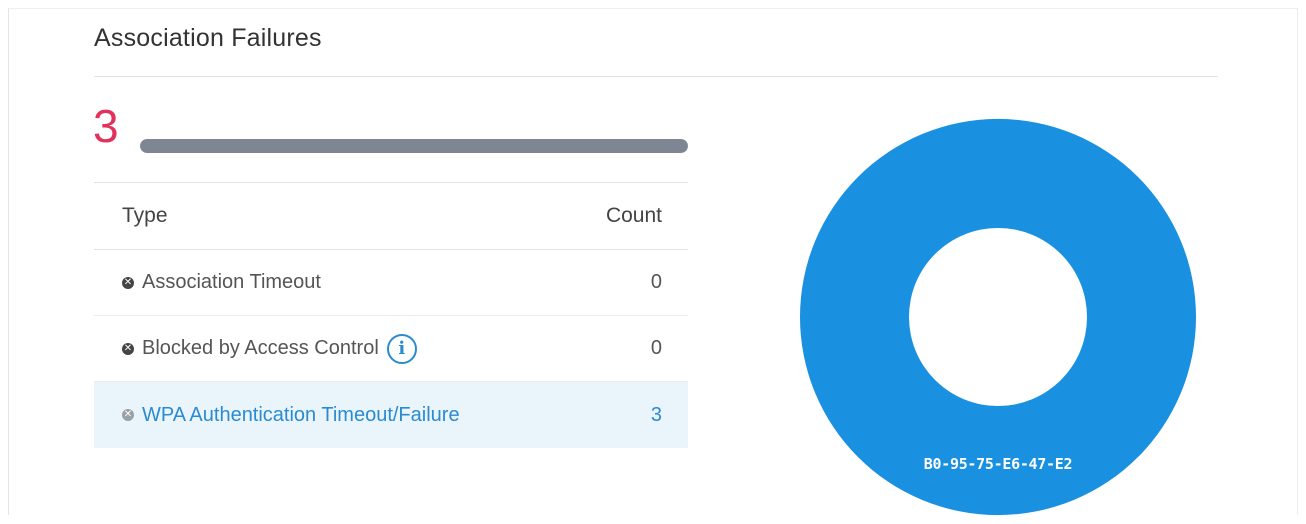  Describe the element at coordinates (656, 414) in the screenshot. I see `row-count: 3` at that location.